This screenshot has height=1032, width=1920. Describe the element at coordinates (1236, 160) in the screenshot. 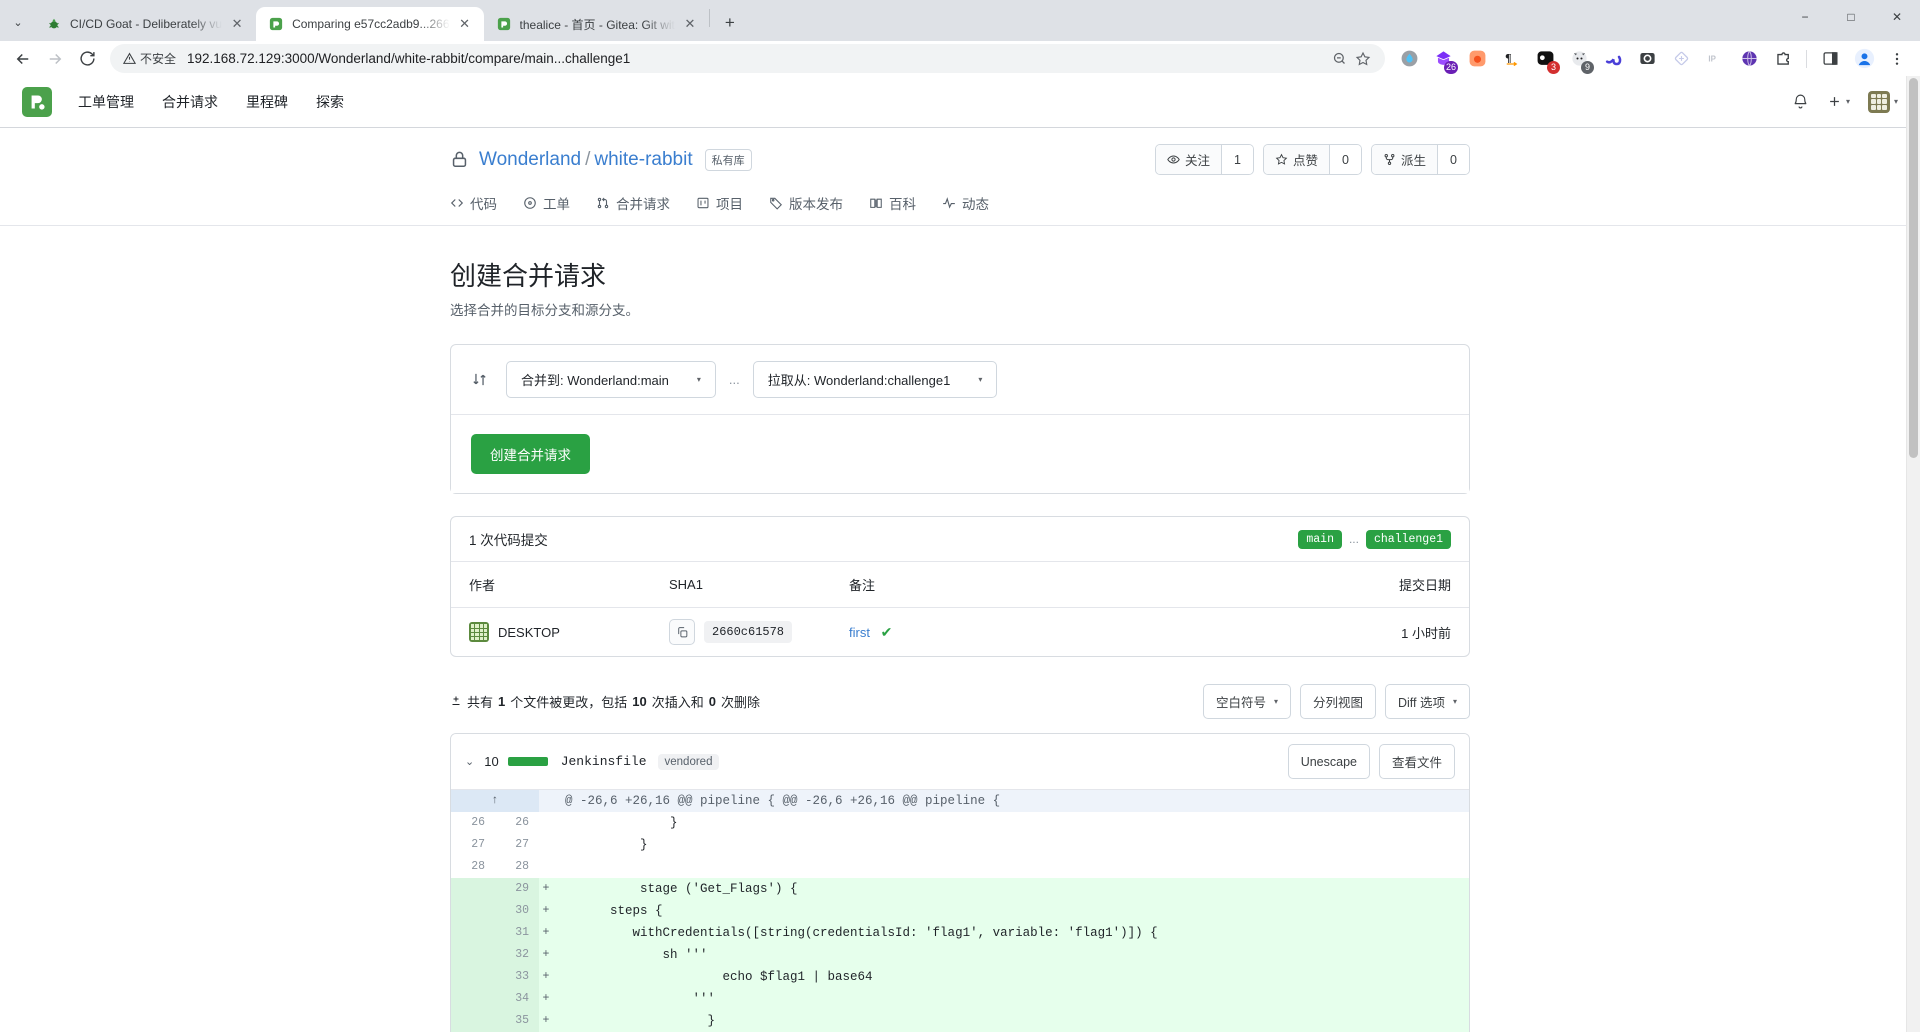

I see `watch-count: 1` at that location.